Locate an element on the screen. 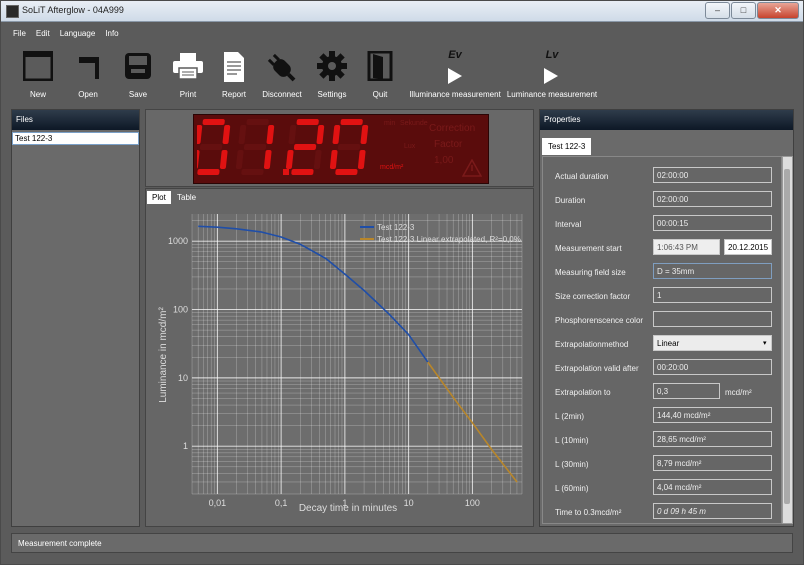  property-value-field: 4,04 mcd/m² is located at coordinates (712, 487).